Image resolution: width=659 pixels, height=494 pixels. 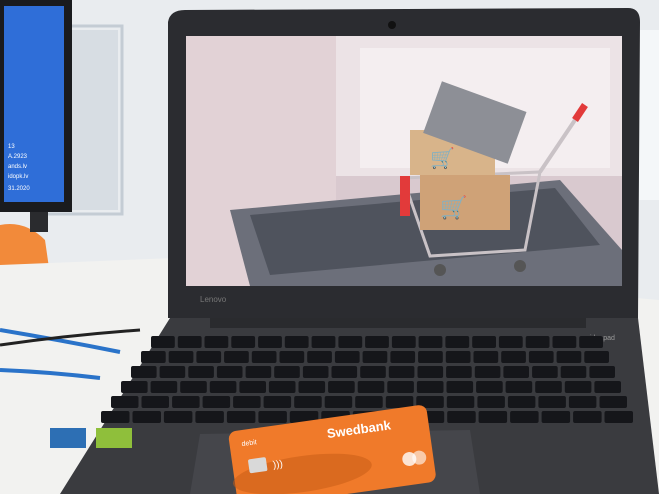 What do you see at coordinates (114, 438) in the screenshot?
I see `green-sticker` at bounding box center [114, 438].